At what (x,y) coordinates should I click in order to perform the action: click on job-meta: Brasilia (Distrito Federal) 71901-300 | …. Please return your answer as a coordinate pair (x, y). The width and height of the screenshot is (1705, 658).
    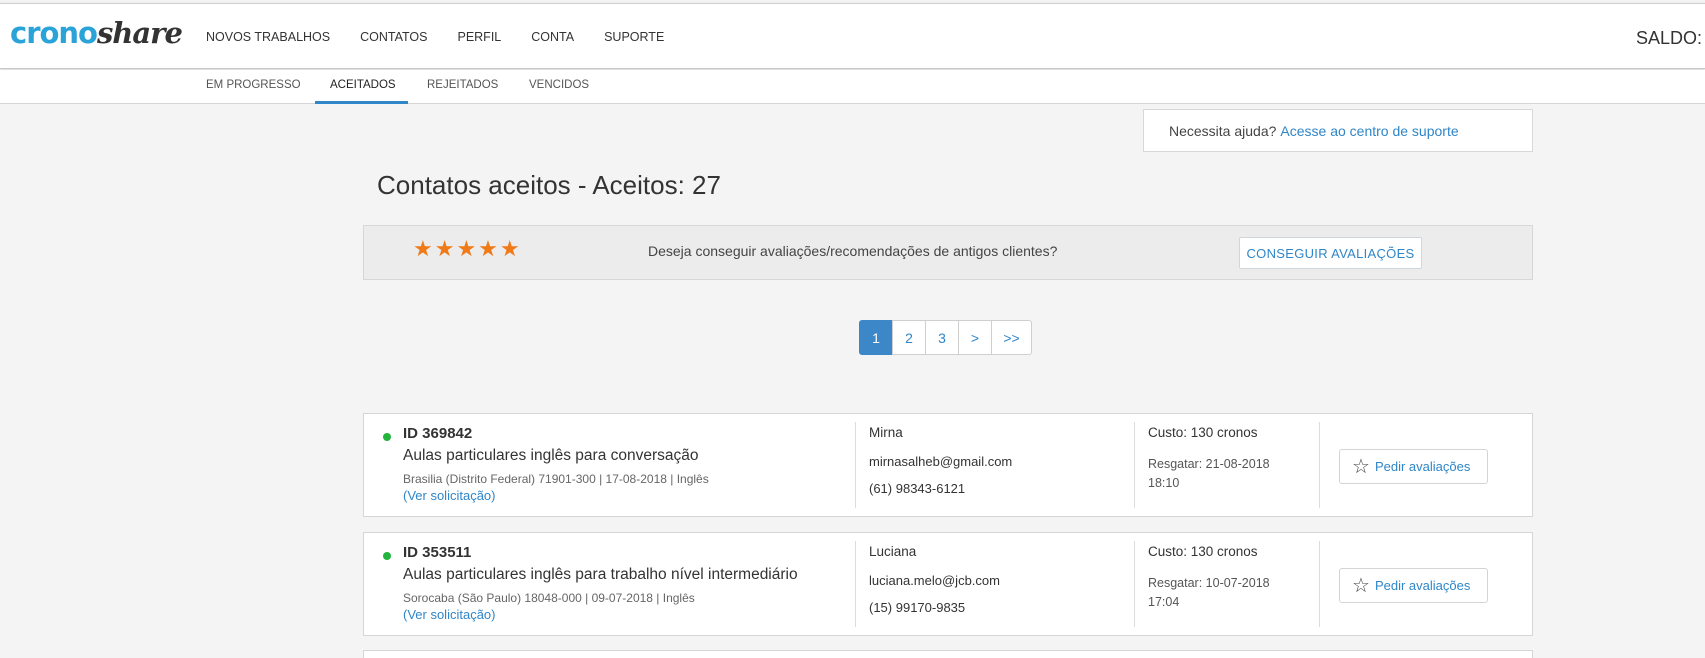
    Looking at the image, I should click on (556, 479).